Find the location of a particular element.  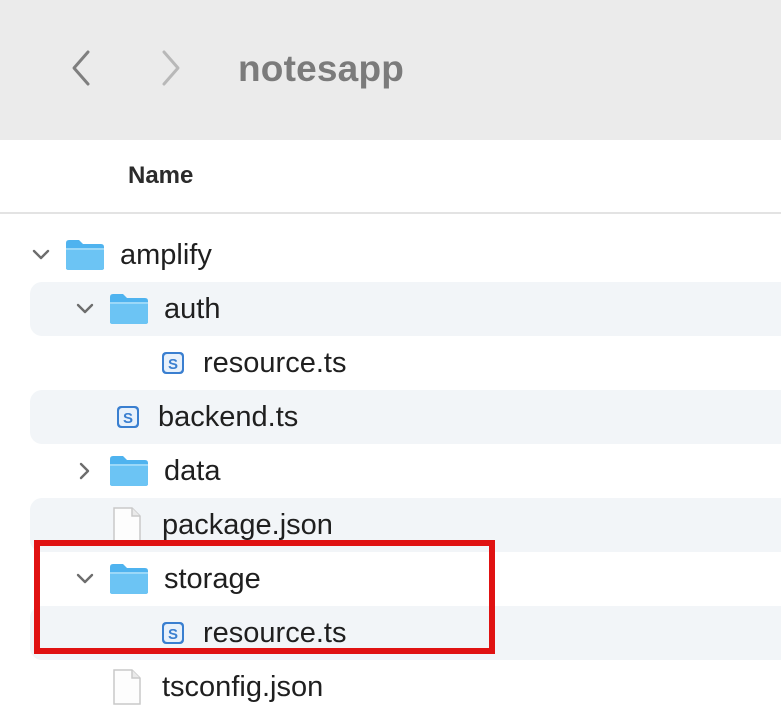

tree-row-label: auth is located at coordinates (192, 308).